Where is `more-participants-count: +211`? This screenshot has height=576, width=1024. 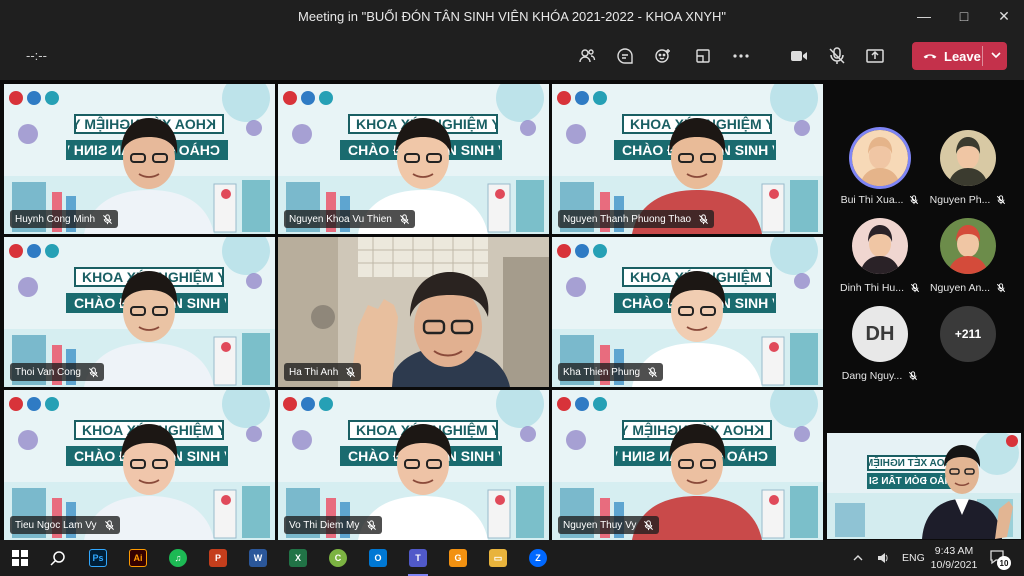 more-participants-count: +211 is located at coordinates (968, 334).